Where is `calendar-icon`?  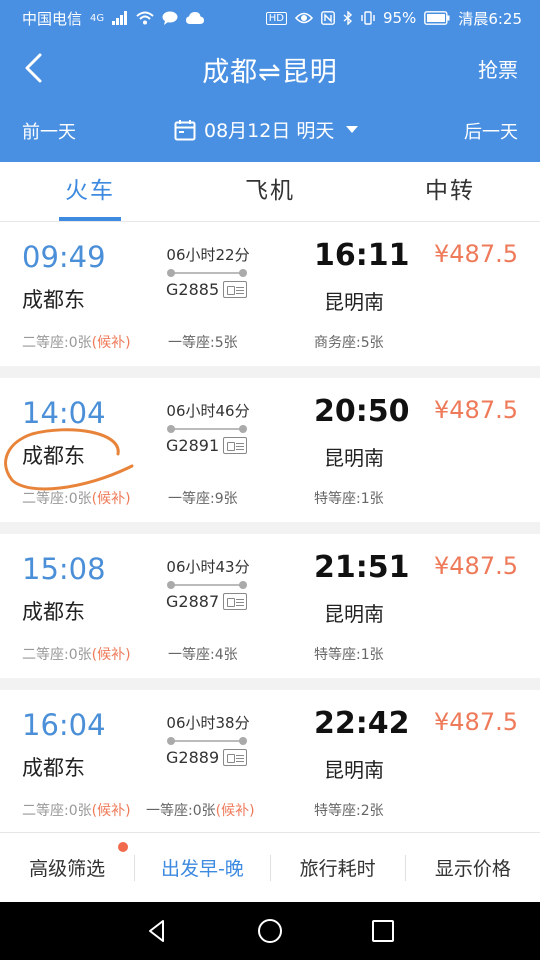
calendar-icon is located at coordinates (185, 129).